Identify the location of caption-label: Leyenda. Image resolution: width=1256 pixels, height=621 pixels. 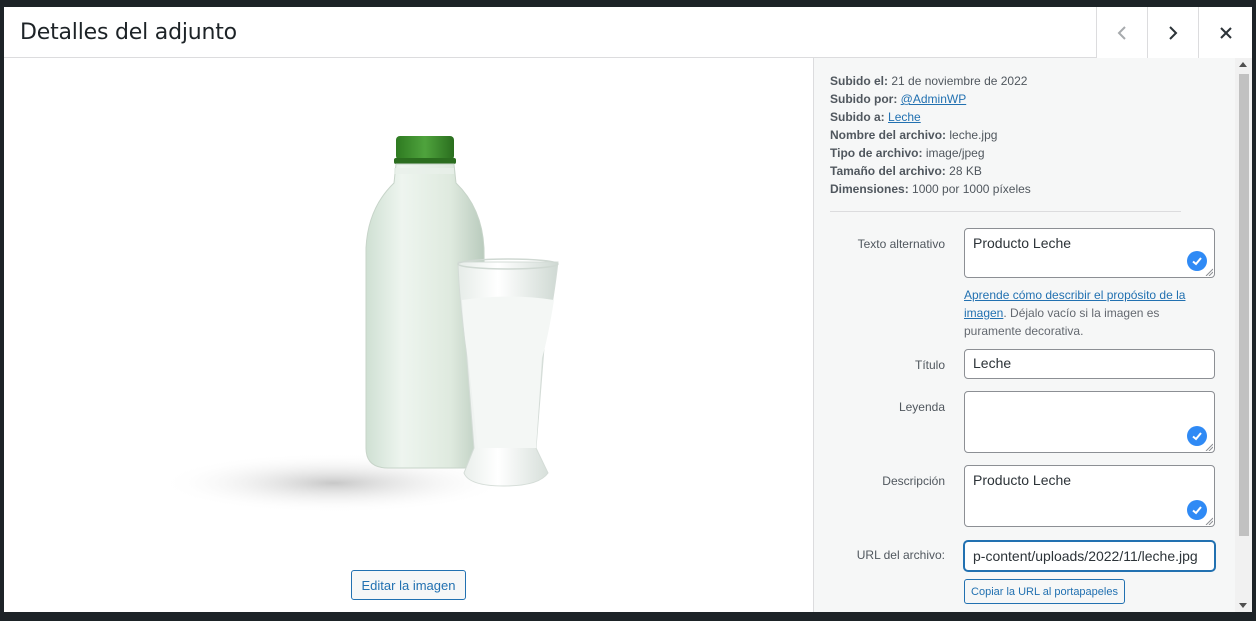
(921, 407).